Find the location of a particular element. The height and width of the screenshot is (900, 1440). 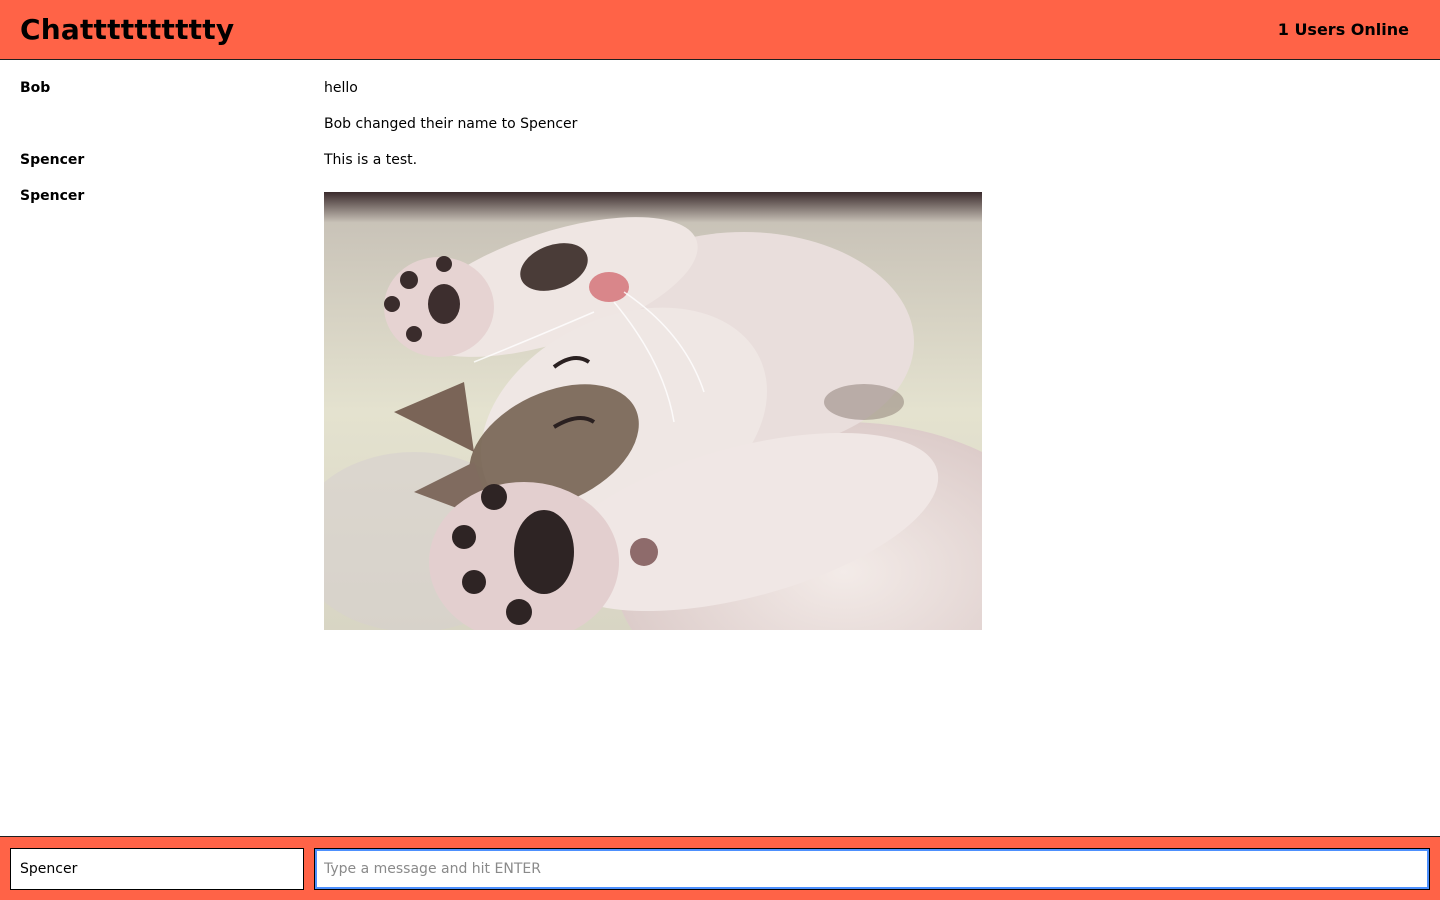

composer-bar is located at coordinates (720, 868).